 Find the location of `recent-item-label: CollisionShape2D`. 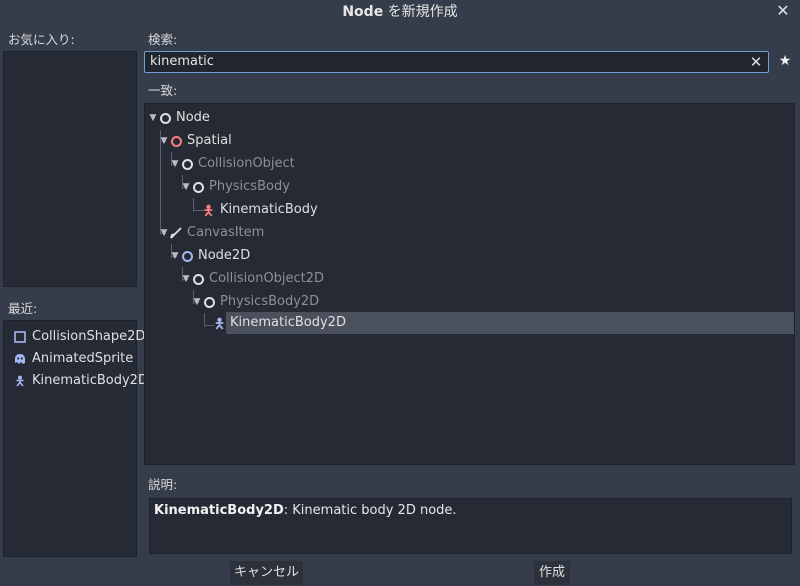

recent-item-label: CollisionShape2D is located at coordinates (89, 336).